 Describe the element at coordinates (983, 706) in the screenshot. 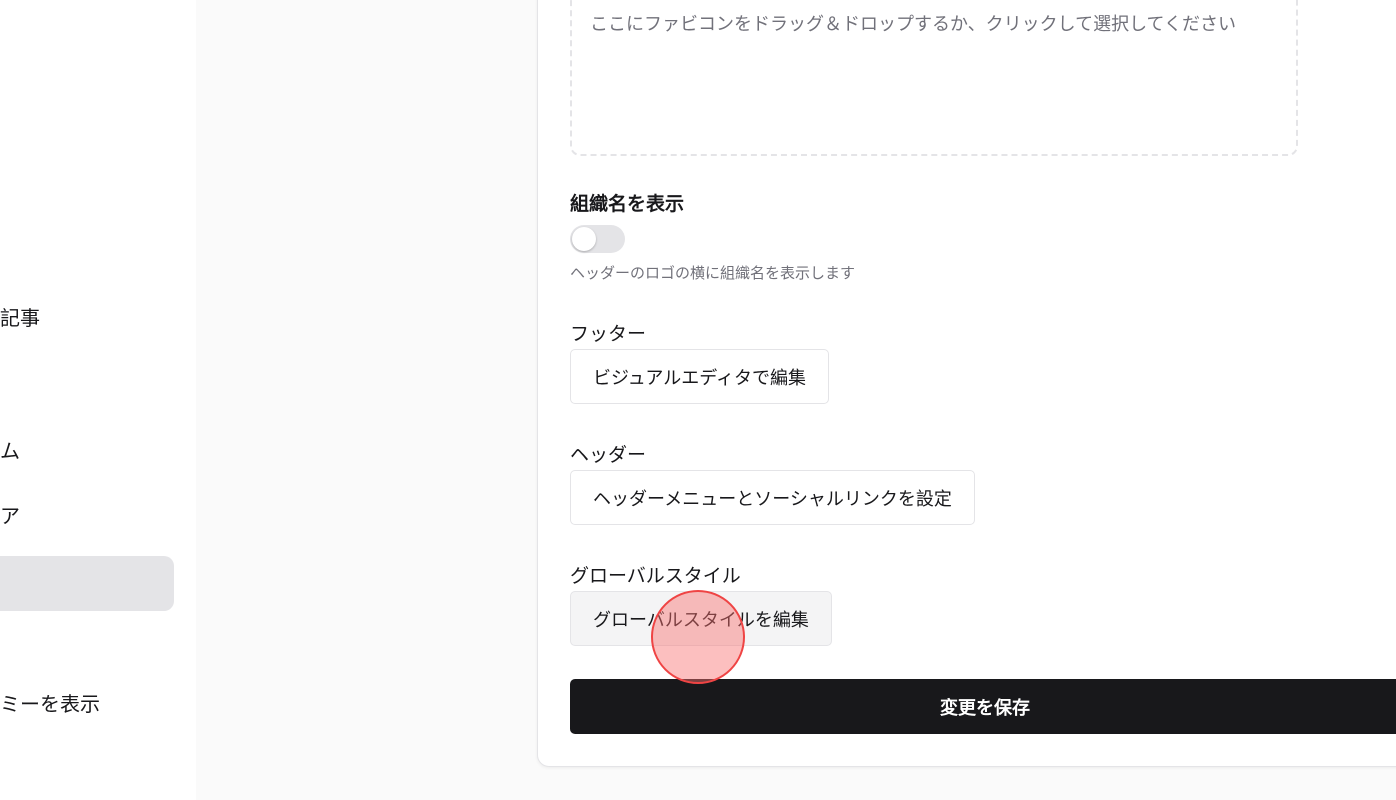

I see `save-button: 変更を保存` at that location.